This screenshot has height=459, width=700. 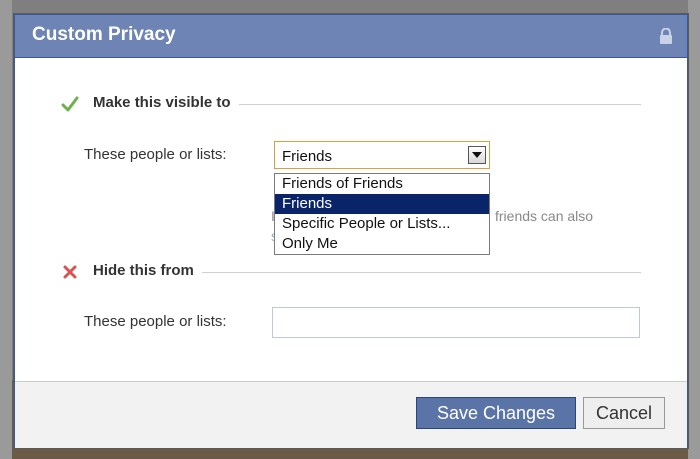 What do you see at coordinates (382, 155) in the screenshot?
I see `visibility-select: Friends` at bounding box center [382, 155].